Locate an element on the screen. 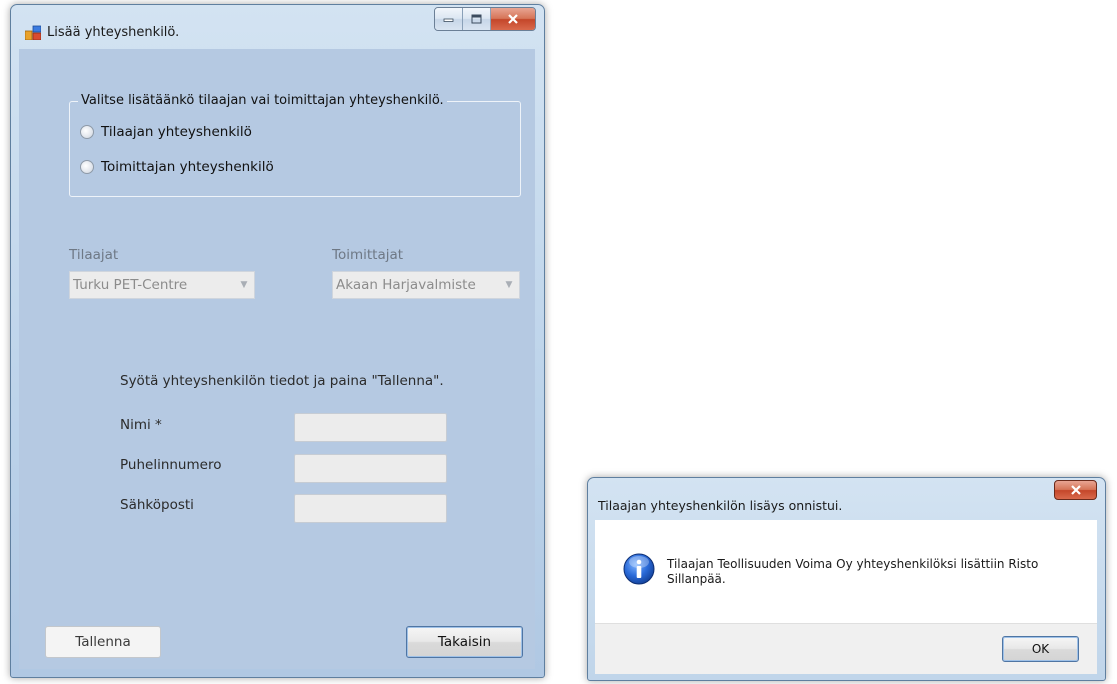 The width and height of the screenshot is (1117, 684). tilaajat-label: Tilaajat is located at coordinates (94, 255).